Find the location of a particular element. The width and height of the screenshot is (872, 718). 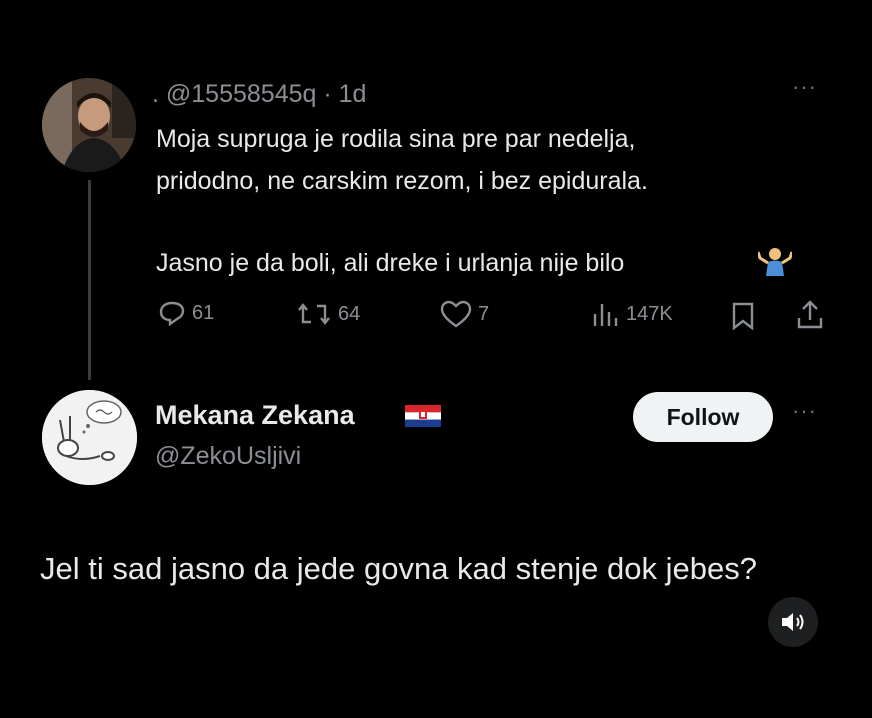

reply-icon is located at coordinates (172, 313).